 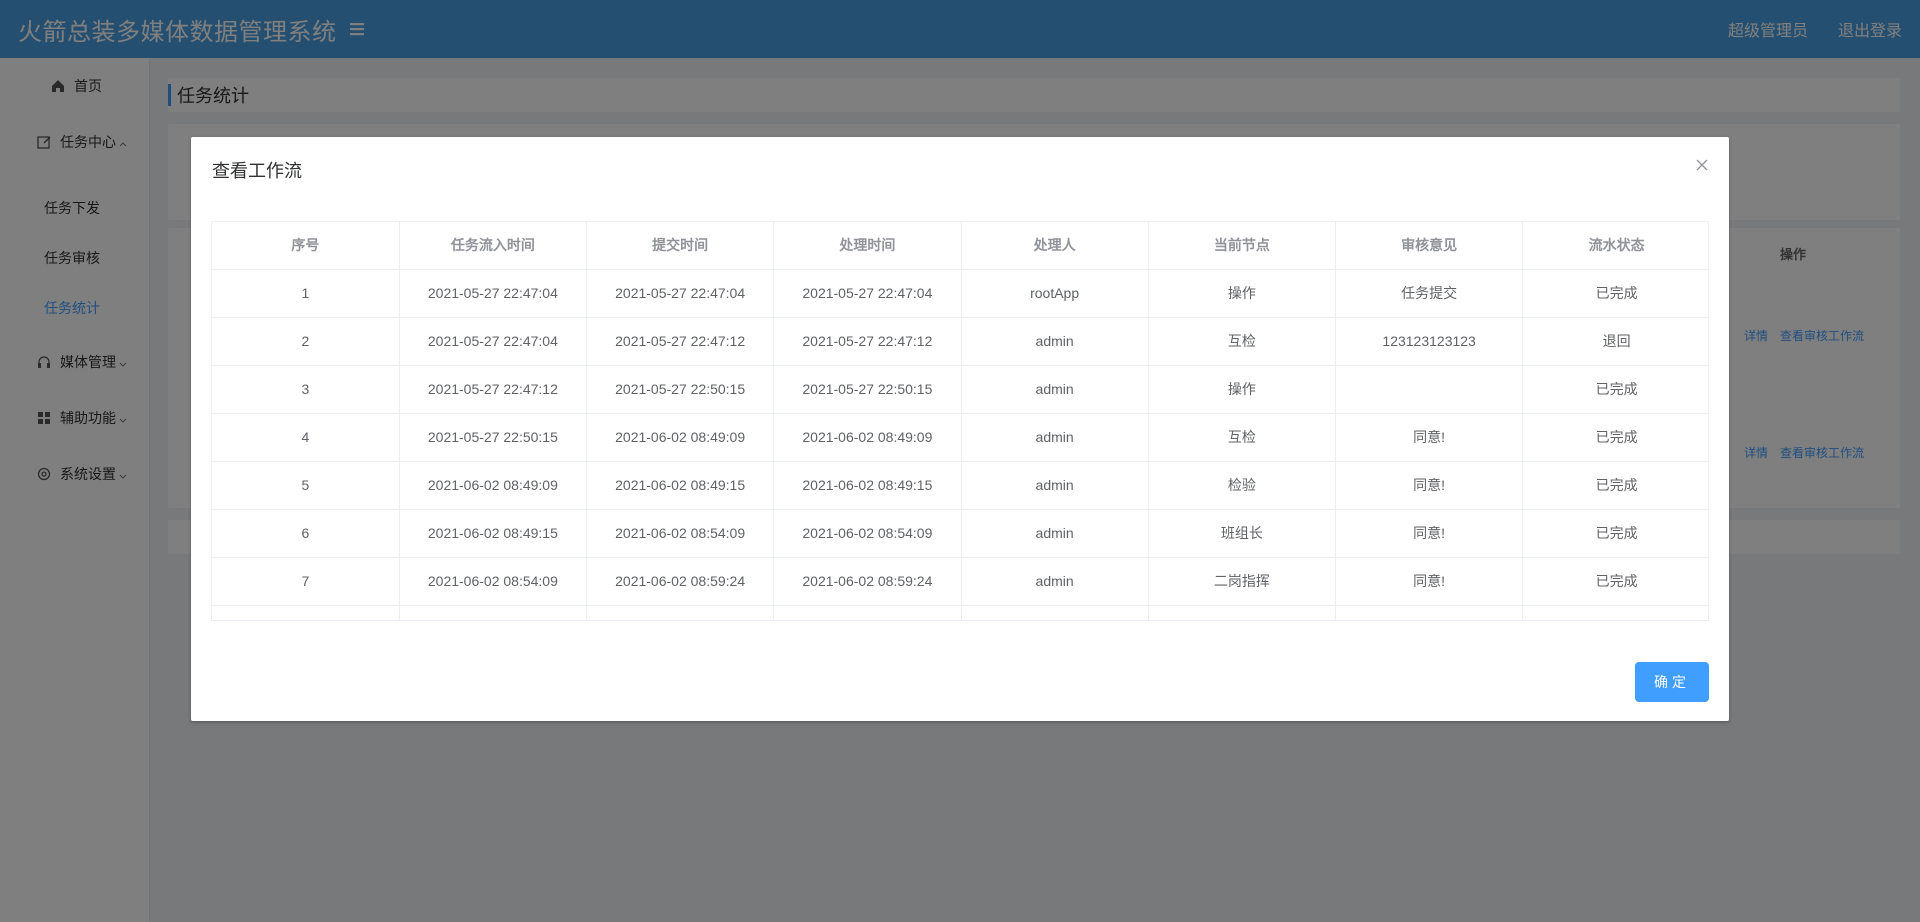 What do you see at coordinates (306, 437) in the screenshot?
I see `table-cell: 4` at bounding box center [306, 437].